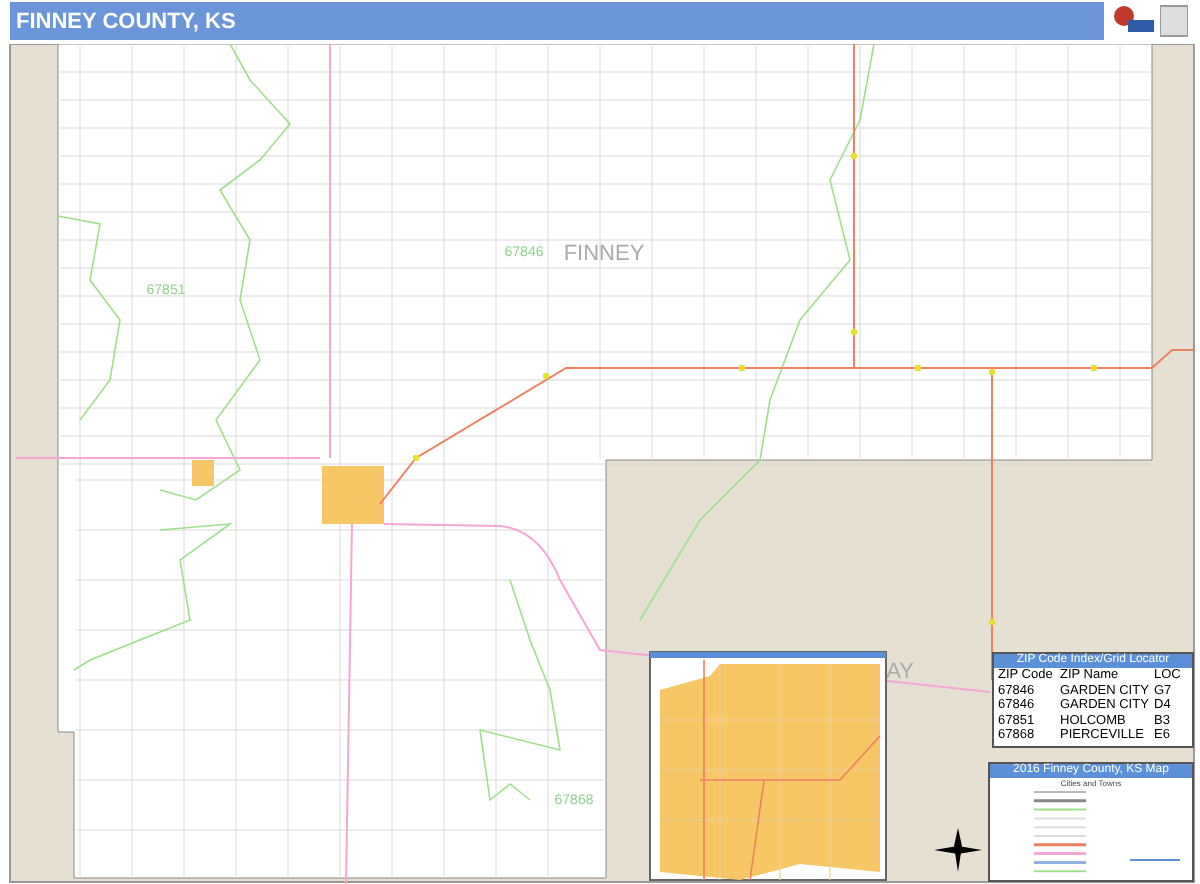 Image resolution: width=1200 pixels, height=884 pixels. Describe the element at coordinates (126, 21) in the screenshot. I see `map-title: FINNEY COUNTY, KS` at that location.